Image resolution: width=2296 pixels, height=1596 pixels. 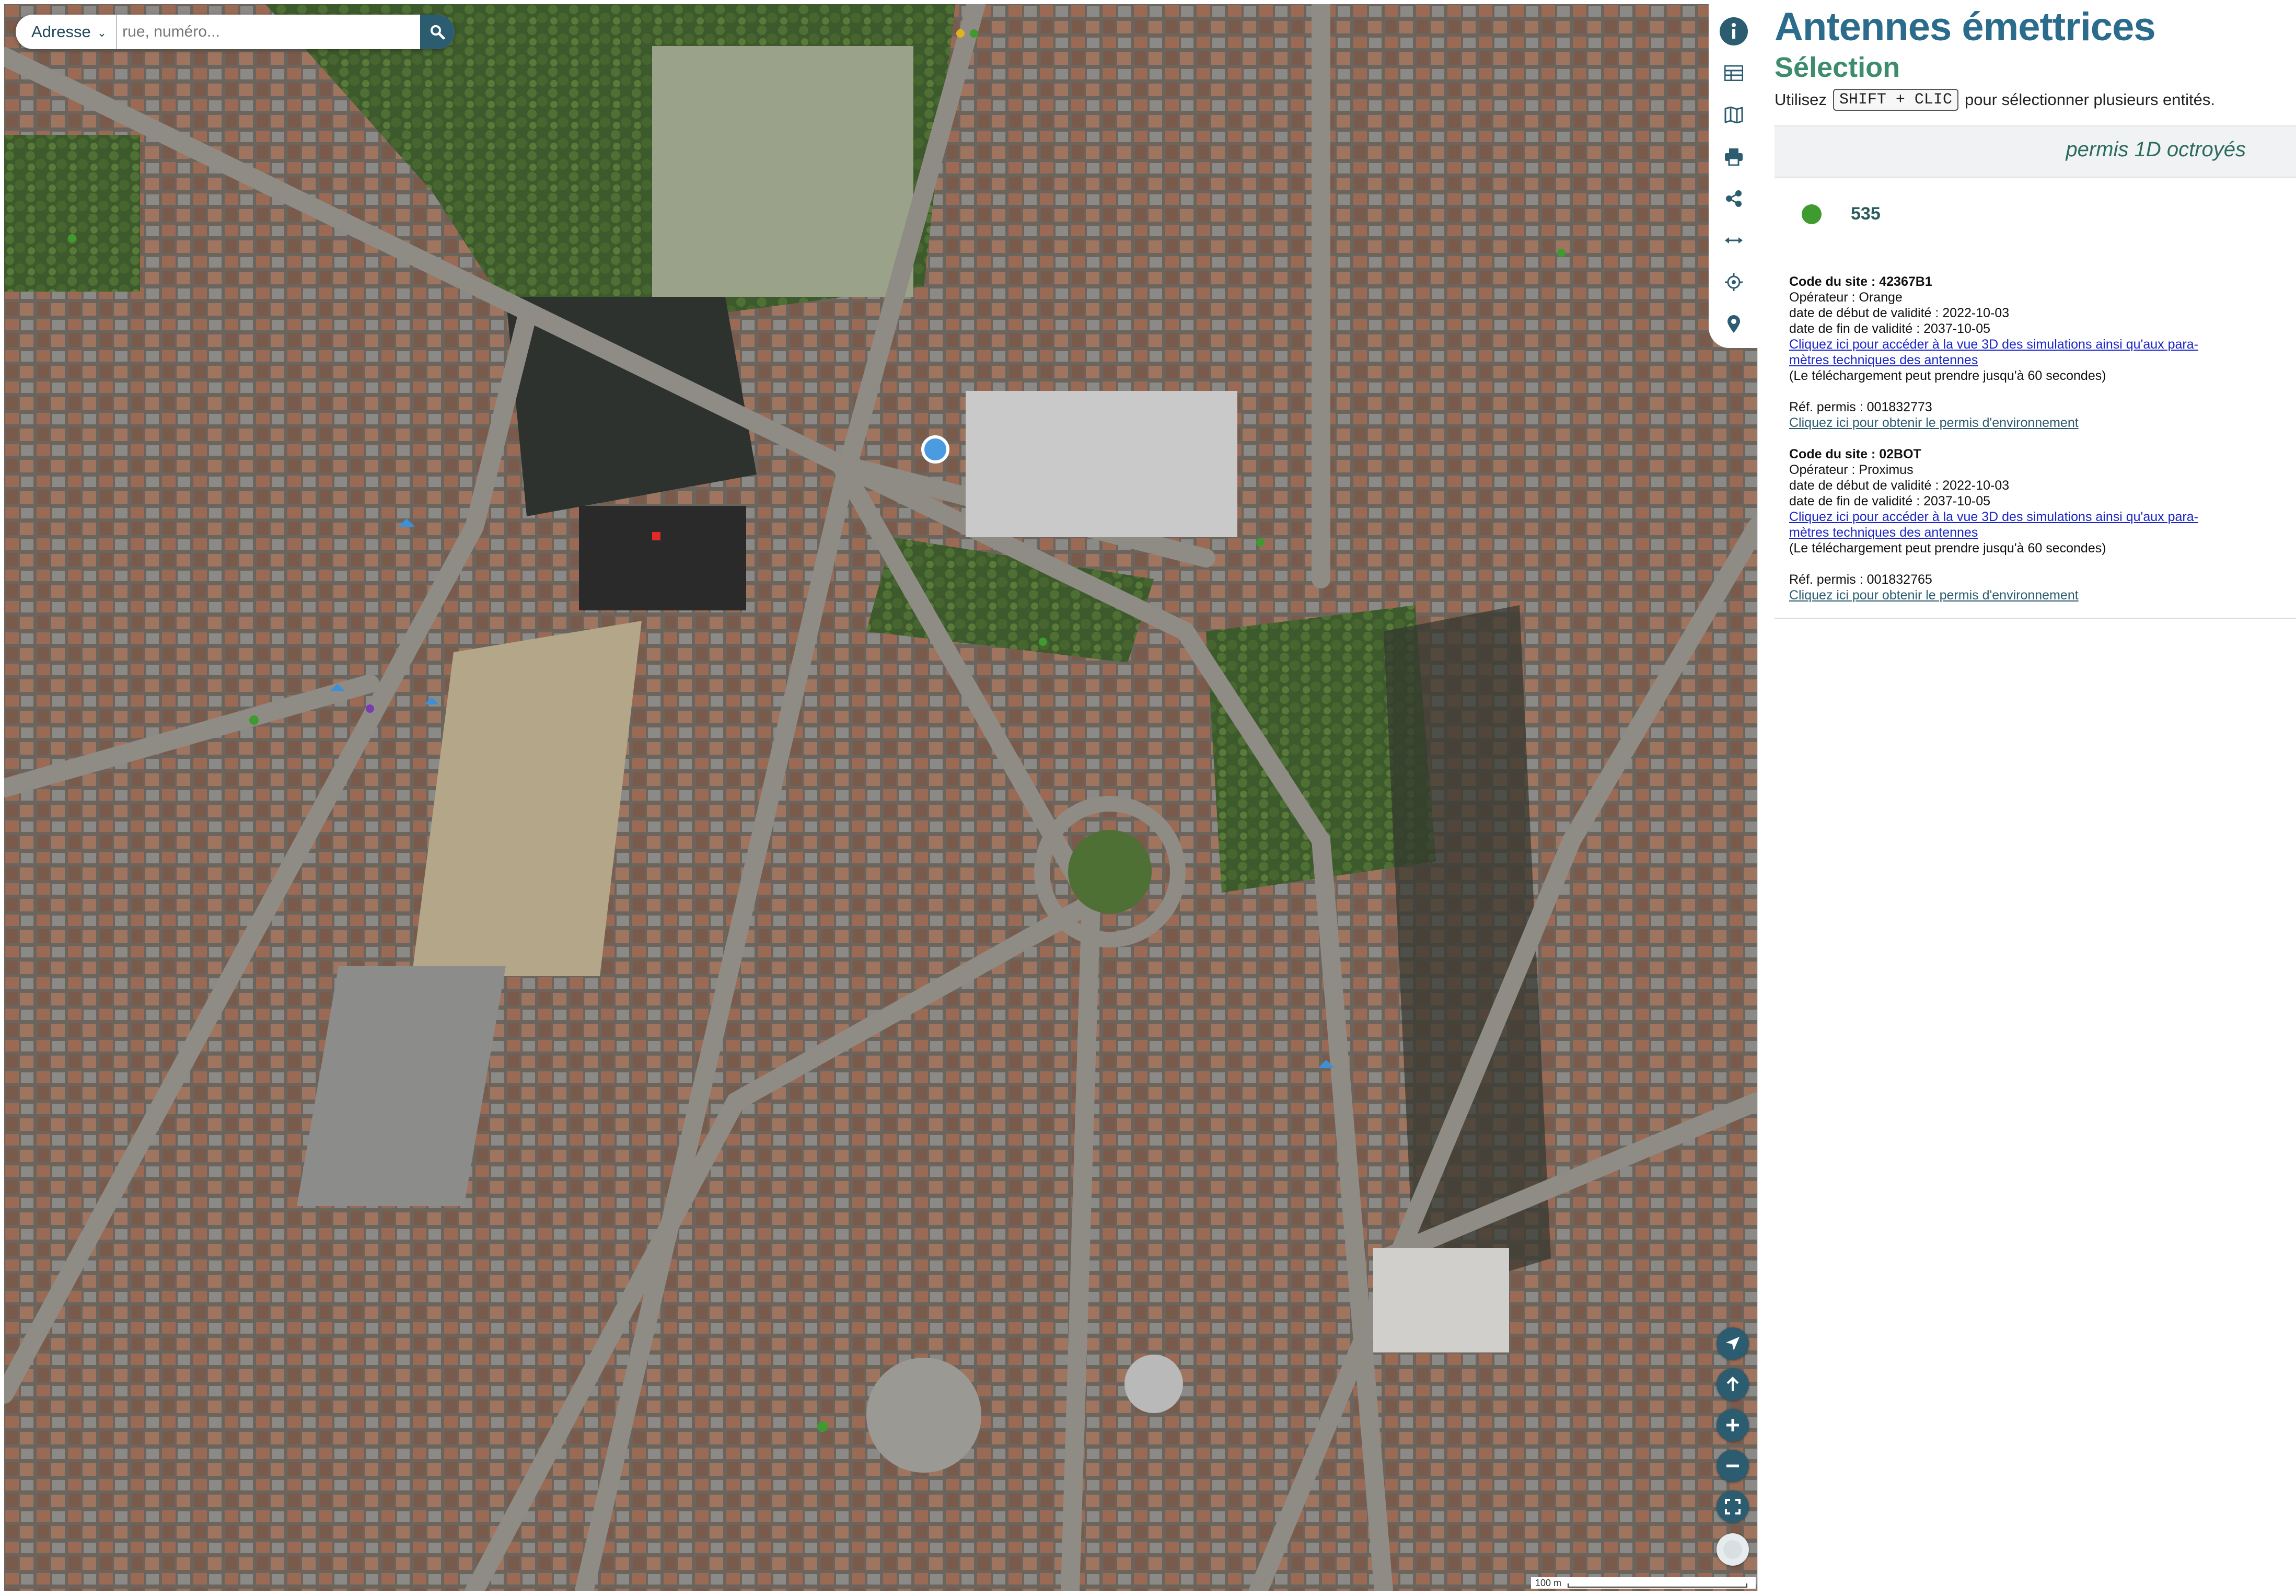 I want to click on search-icon, so click(x=438, y=32).